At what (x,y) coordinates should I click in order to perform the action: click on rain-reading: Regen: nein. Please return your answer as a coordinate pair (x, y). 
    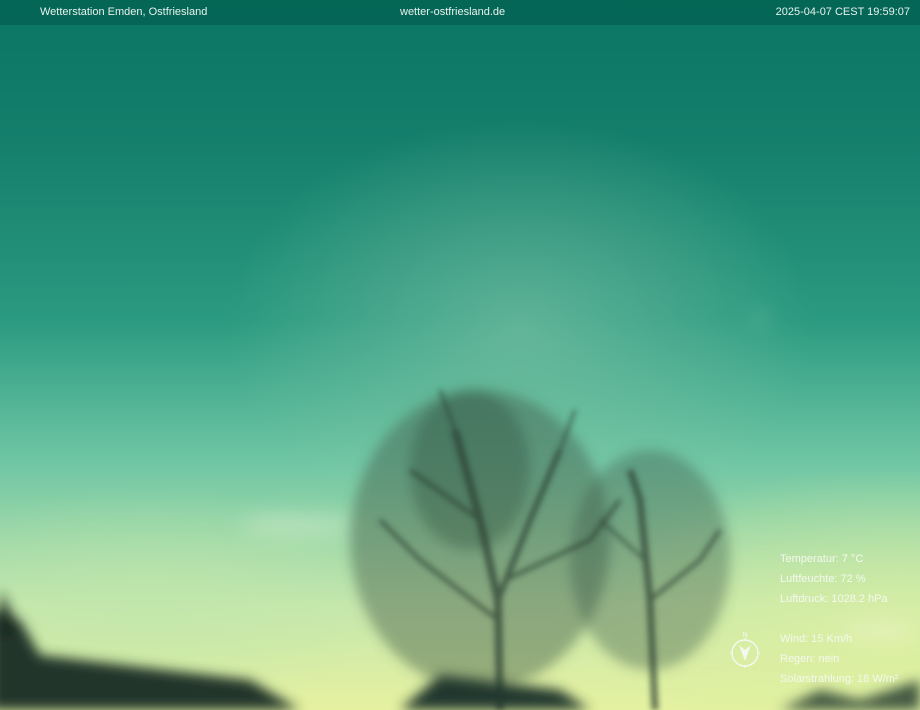
    Looking at the image, I should click on (810, 659).